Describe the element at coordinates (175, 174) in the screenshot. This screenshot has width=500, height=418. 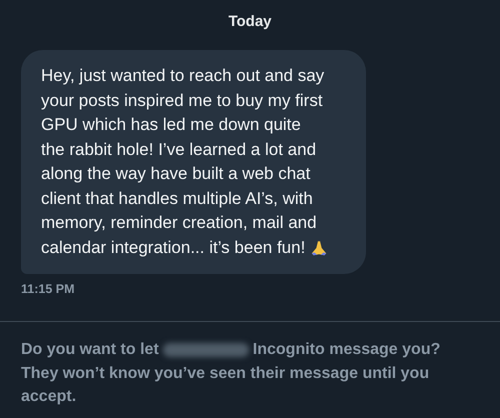
I see `message-text: along the way have built a web chat` at that location.